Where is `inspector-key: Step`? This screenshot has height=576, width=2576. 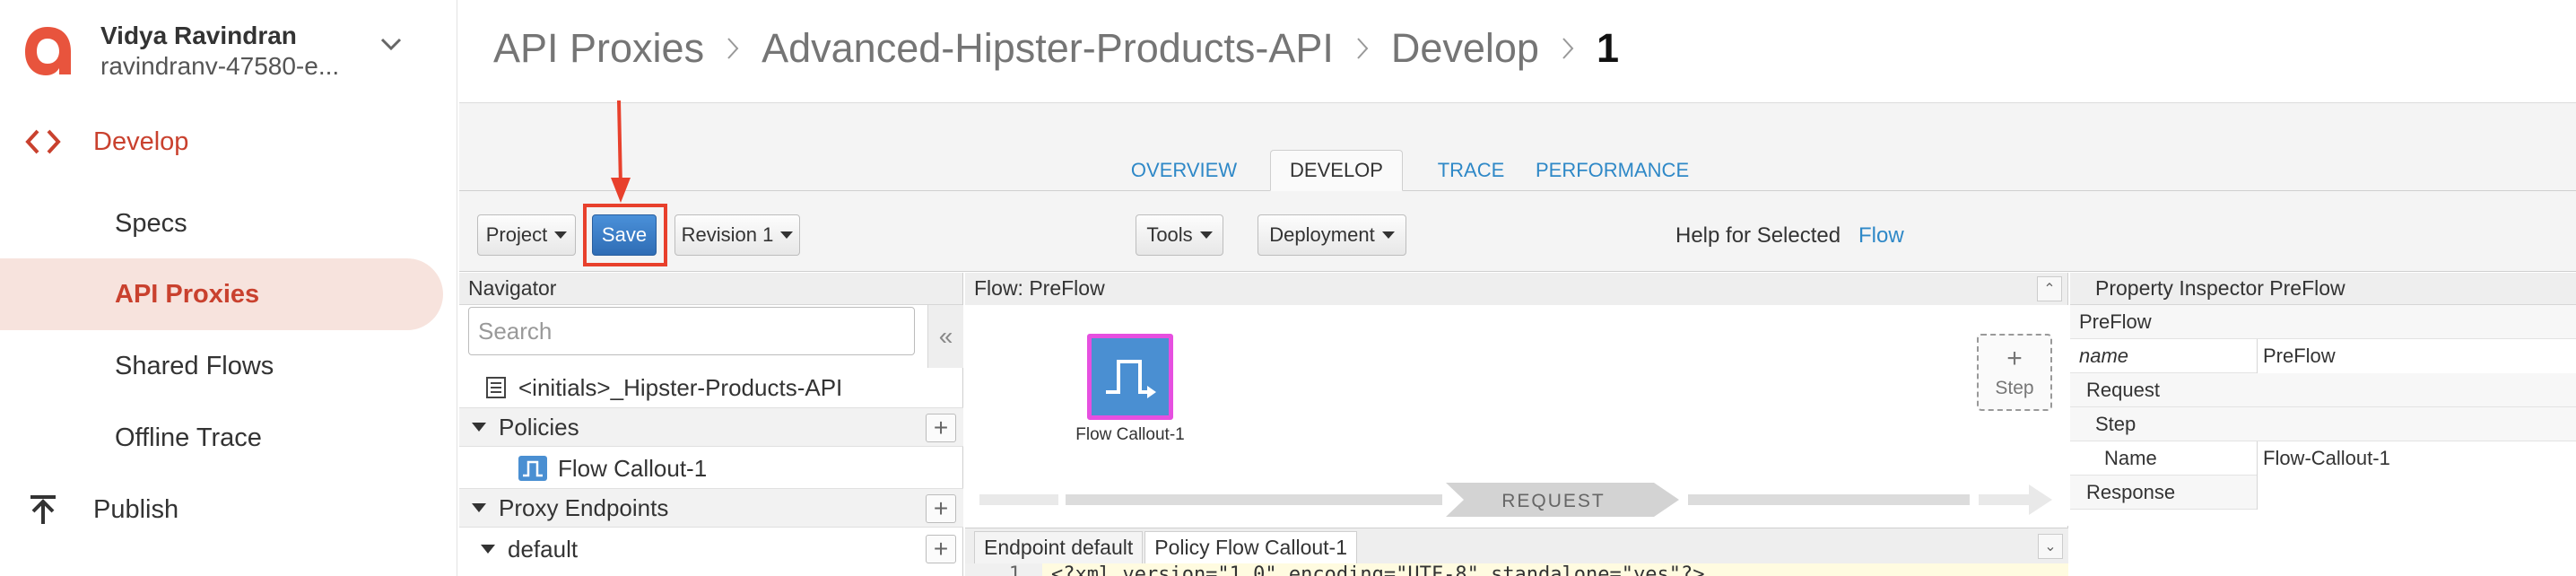
inspector-key: Step is located at coordinates (2116, 423).